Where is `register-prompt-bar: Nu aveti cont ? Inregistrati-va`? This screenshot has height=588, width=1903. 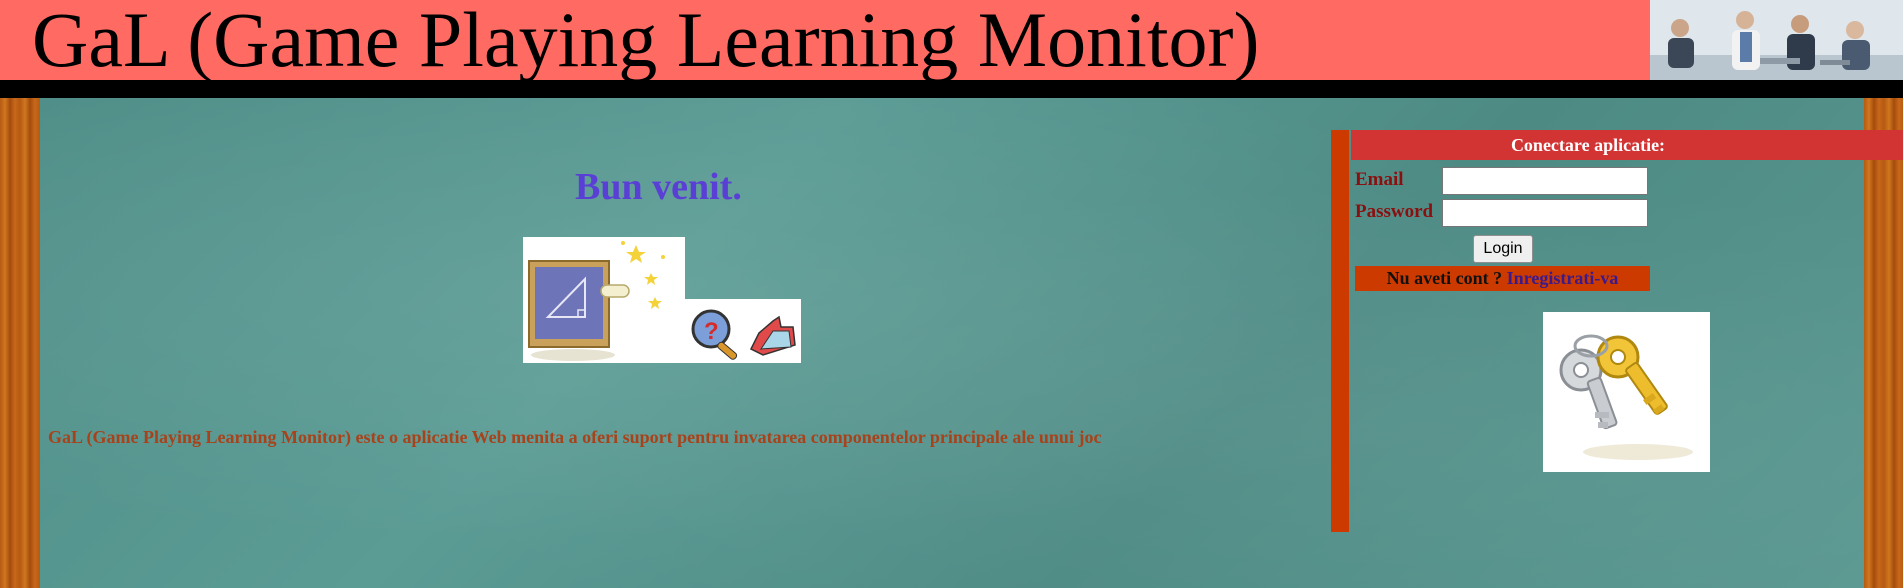
register-prompt-bar: Nu aveti cont ? Inregistrati-va is located at coordinates (1502, 278).